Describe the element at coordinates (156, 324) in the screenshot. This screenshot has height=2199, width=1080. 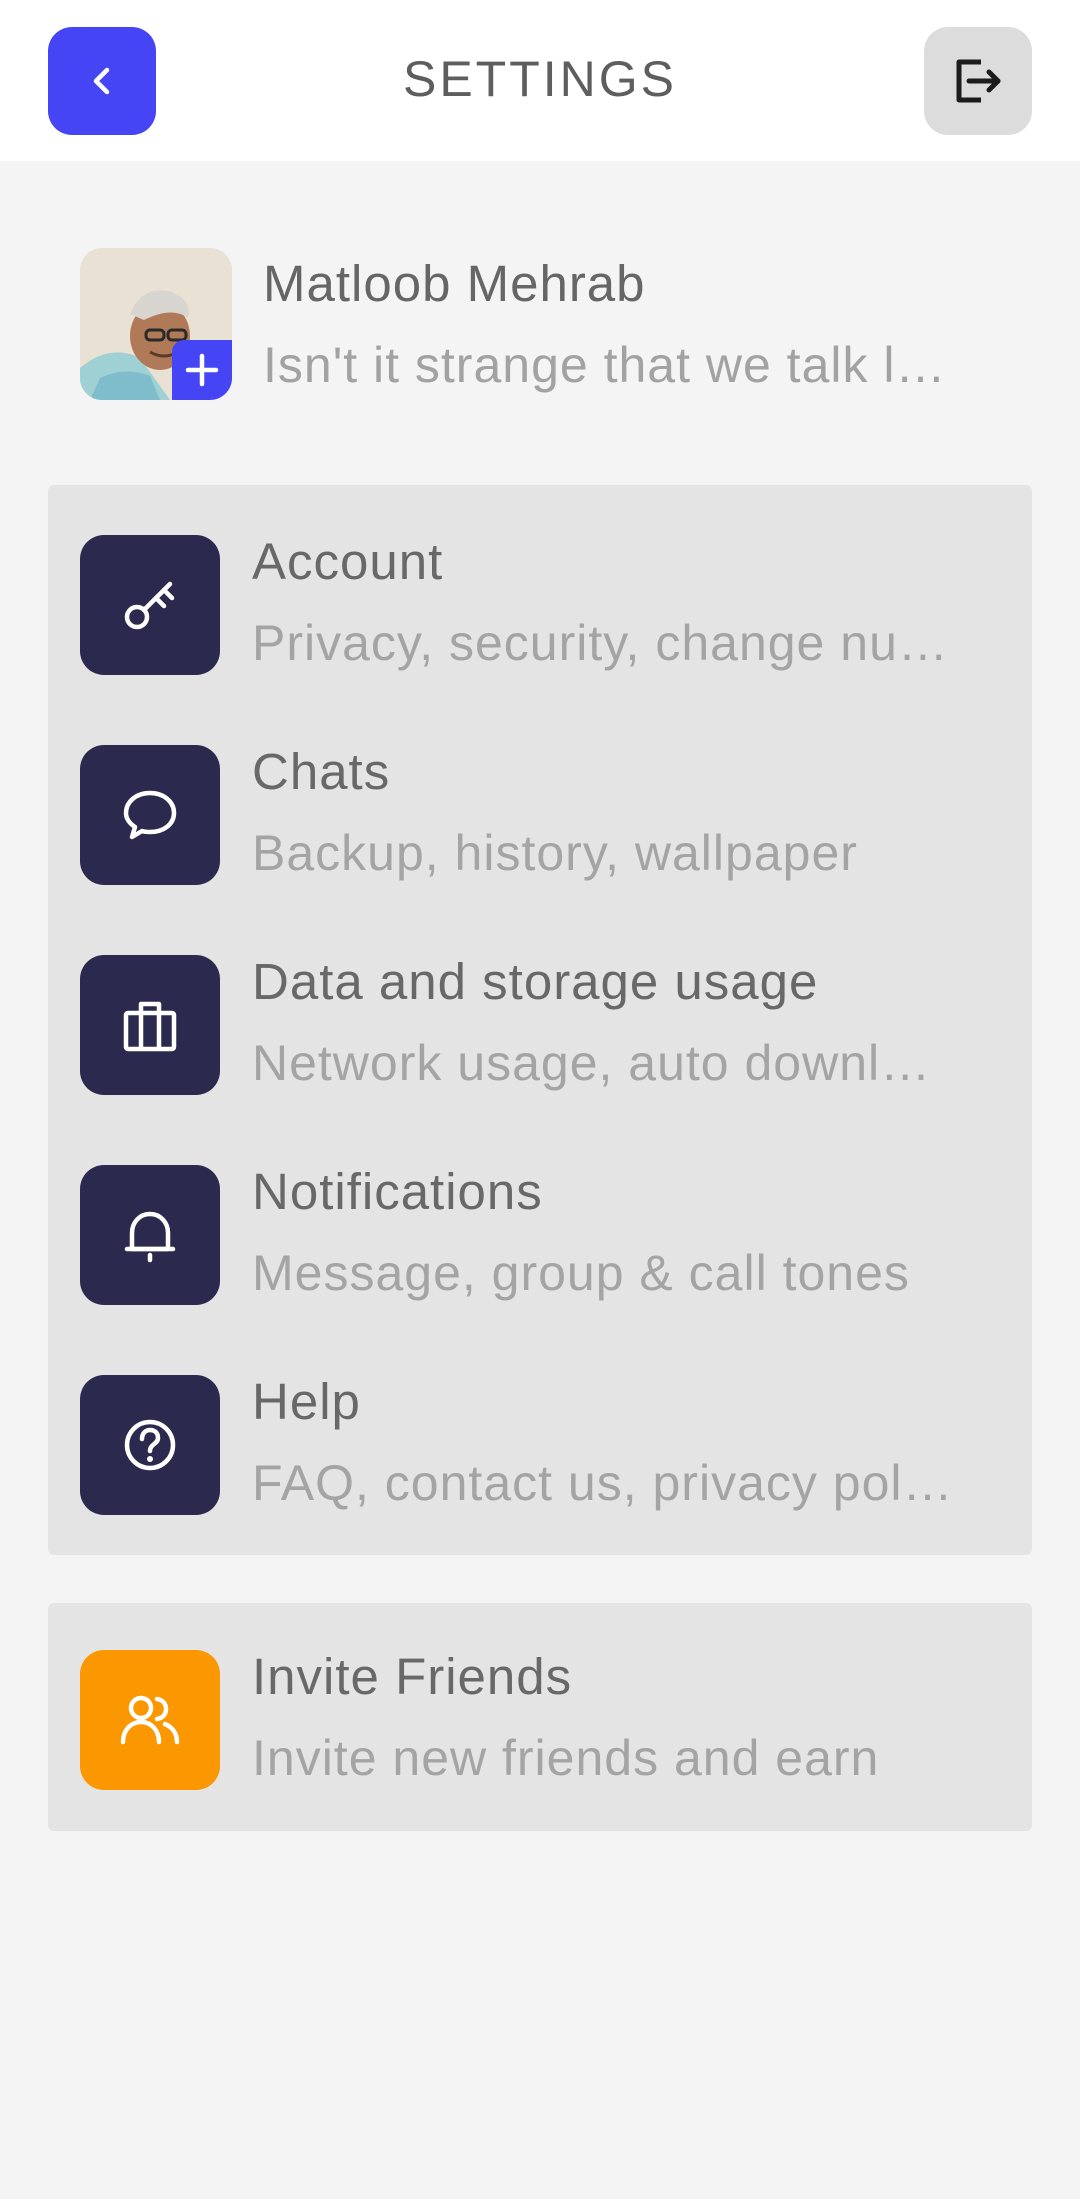
I see `avatar` at that location.